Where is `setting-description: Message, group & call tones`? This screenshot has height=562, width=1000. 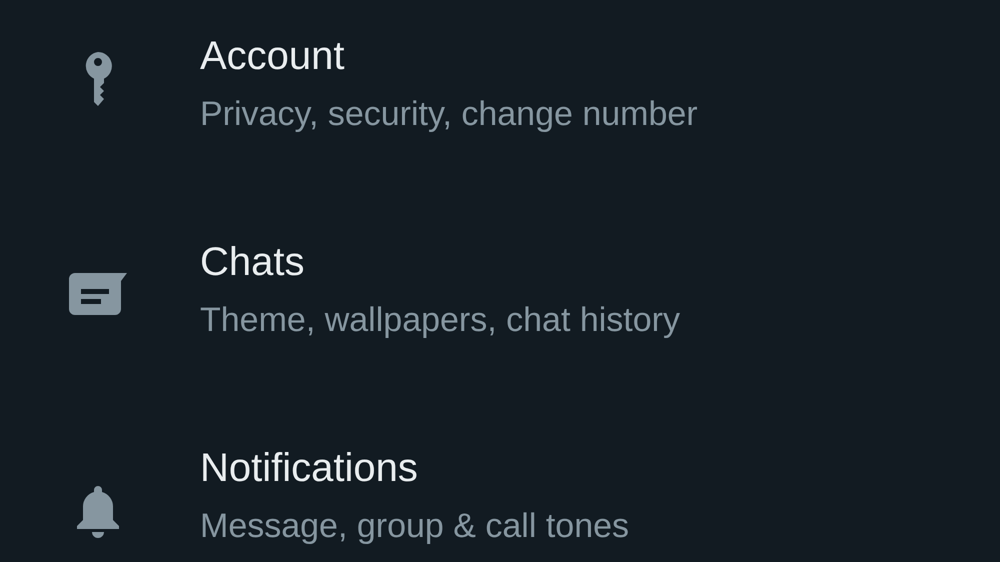
setting-description: Message, group & call tones is located at coordinates (415, 526).